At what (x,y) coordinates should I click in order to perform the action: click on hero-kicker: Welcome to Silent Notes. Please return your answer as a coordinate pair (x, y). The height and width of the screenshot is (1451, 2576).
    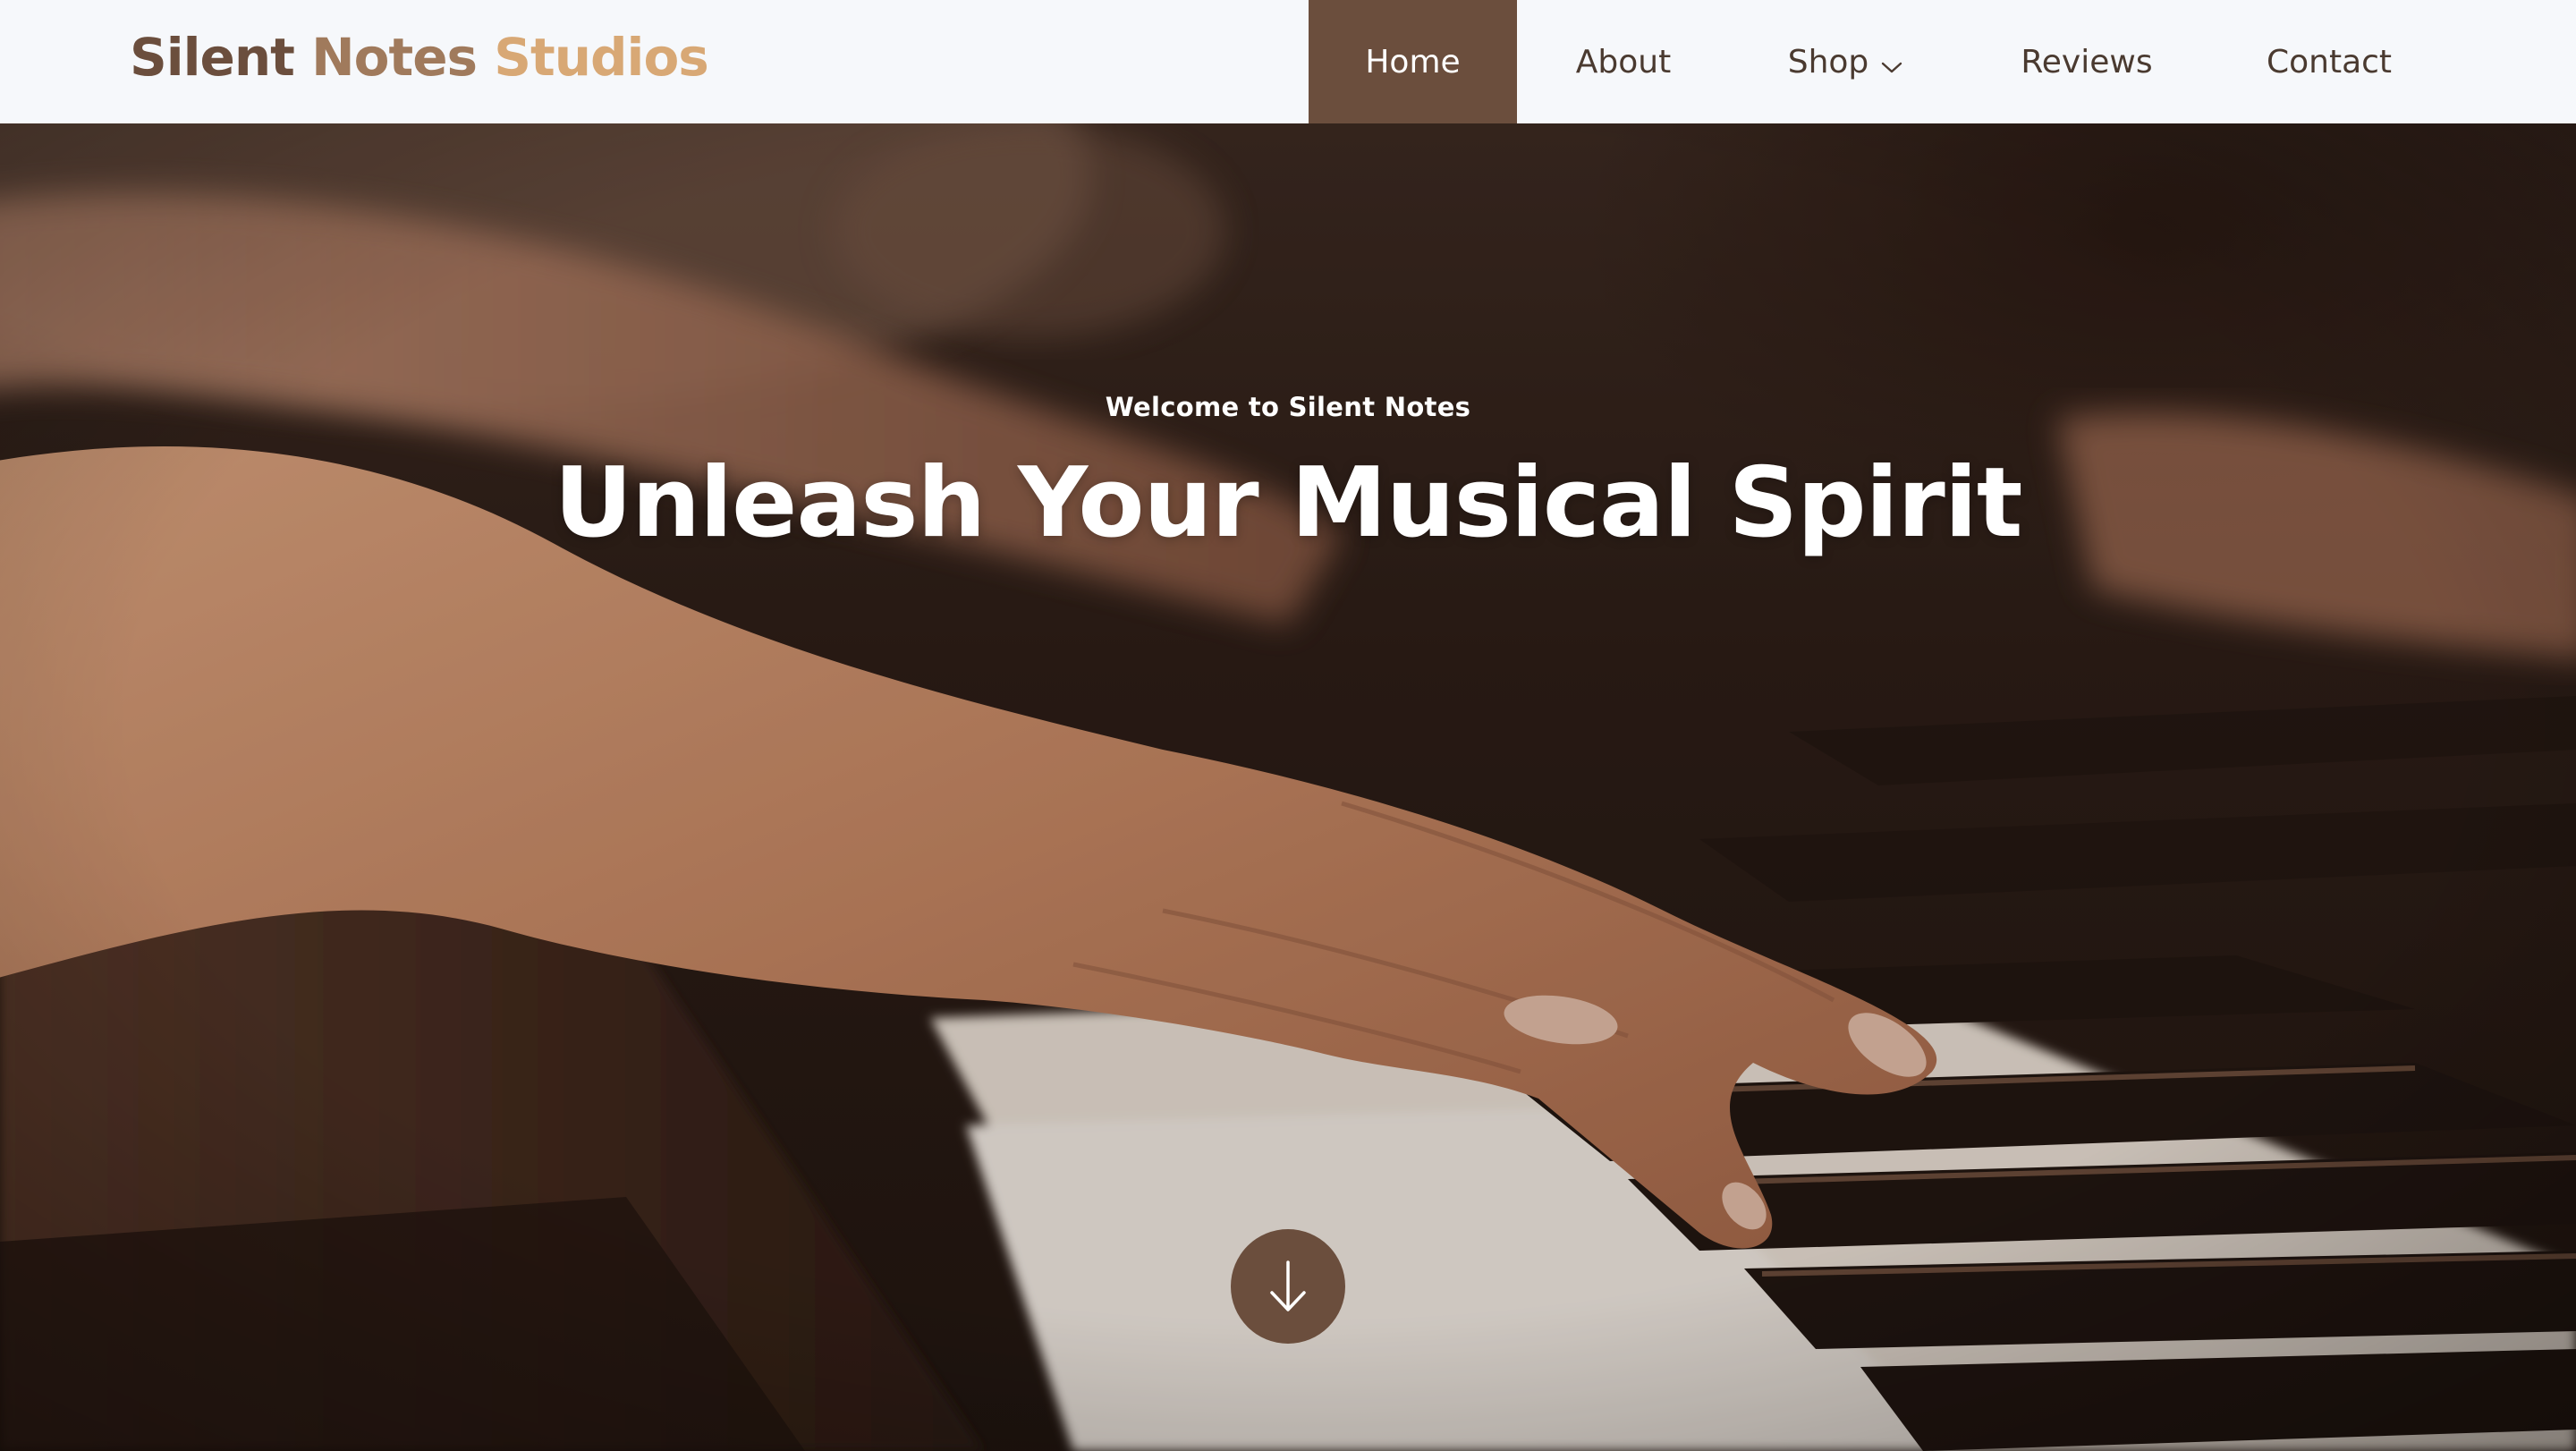
    Looking at the image, I should click on (1288, 407).